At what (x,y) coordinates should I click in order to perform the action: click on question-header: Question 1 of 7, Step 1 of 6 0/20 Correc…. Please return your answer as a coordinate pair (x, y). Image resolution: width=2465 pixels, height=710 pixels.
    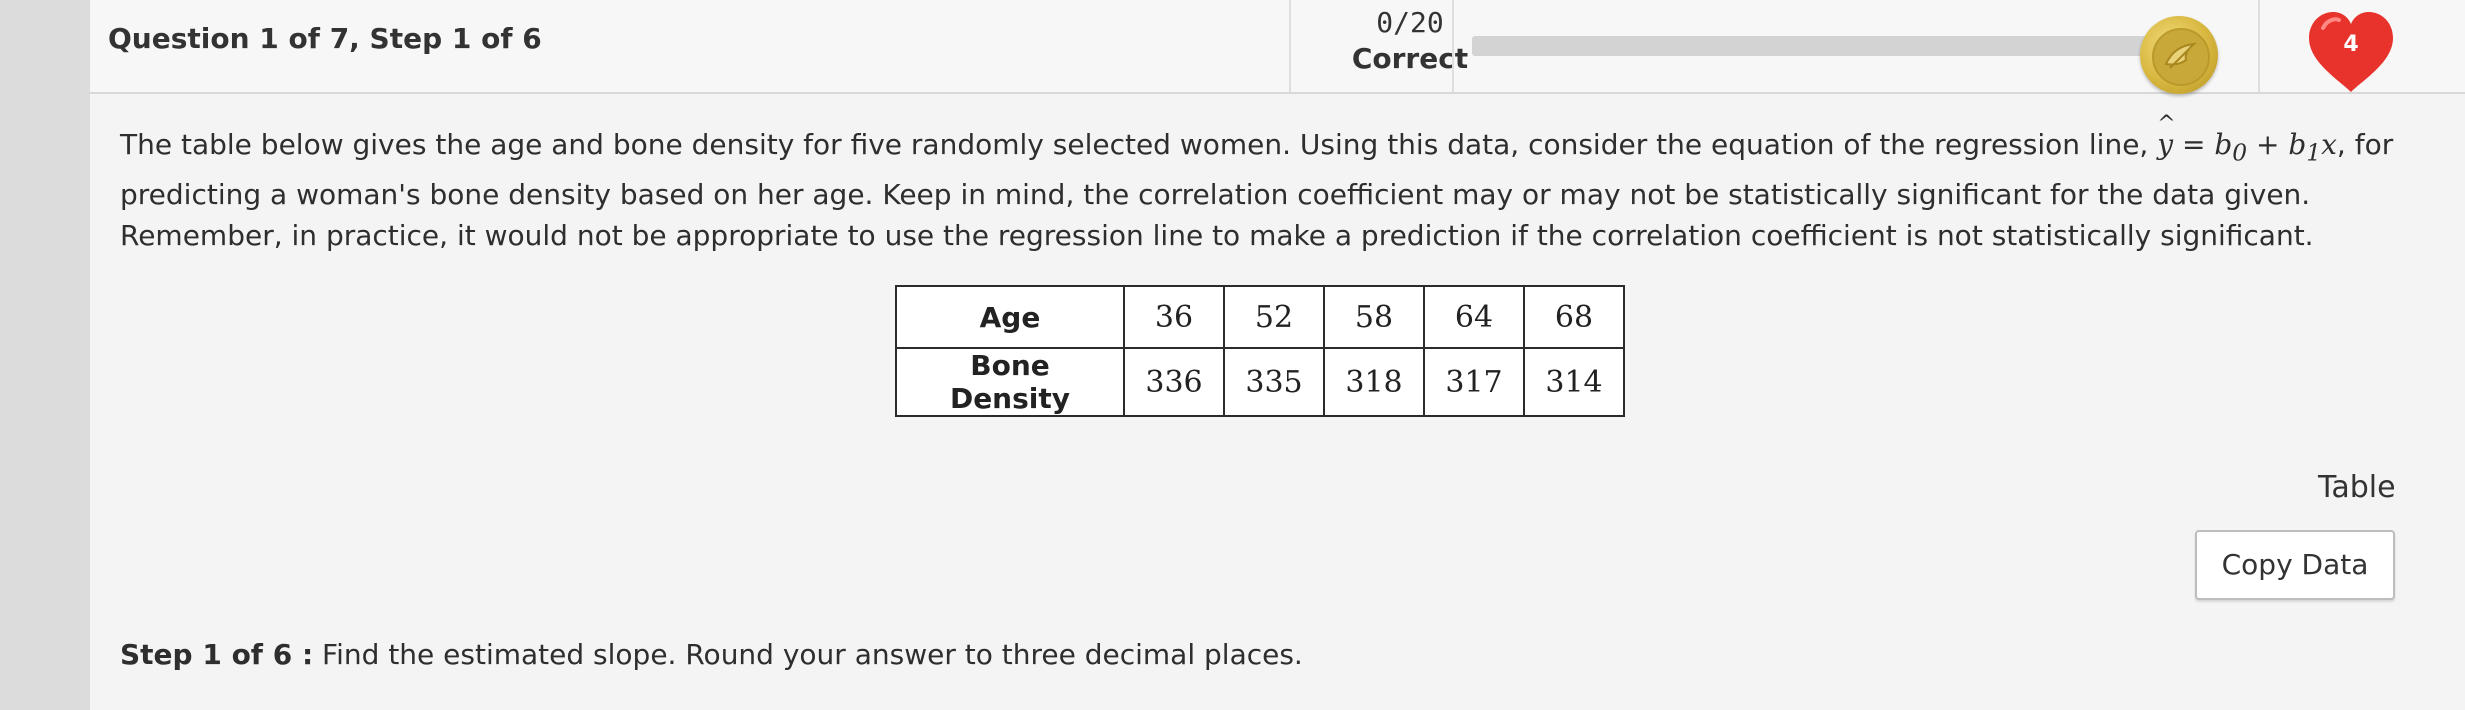
    Looking at the image, I should click on (1277, 47).